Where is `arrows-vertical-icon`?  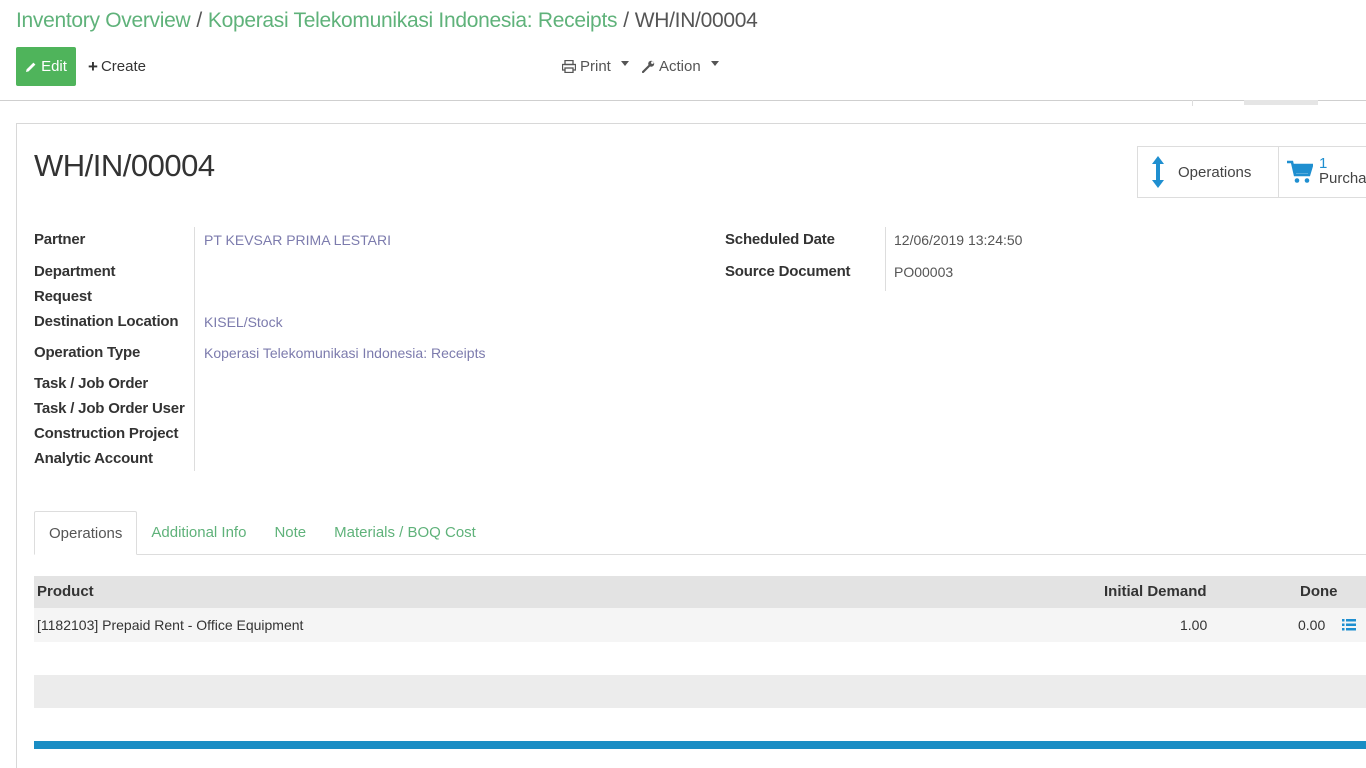
arrows-vertical-icon is located at coordinates (1158, 172).